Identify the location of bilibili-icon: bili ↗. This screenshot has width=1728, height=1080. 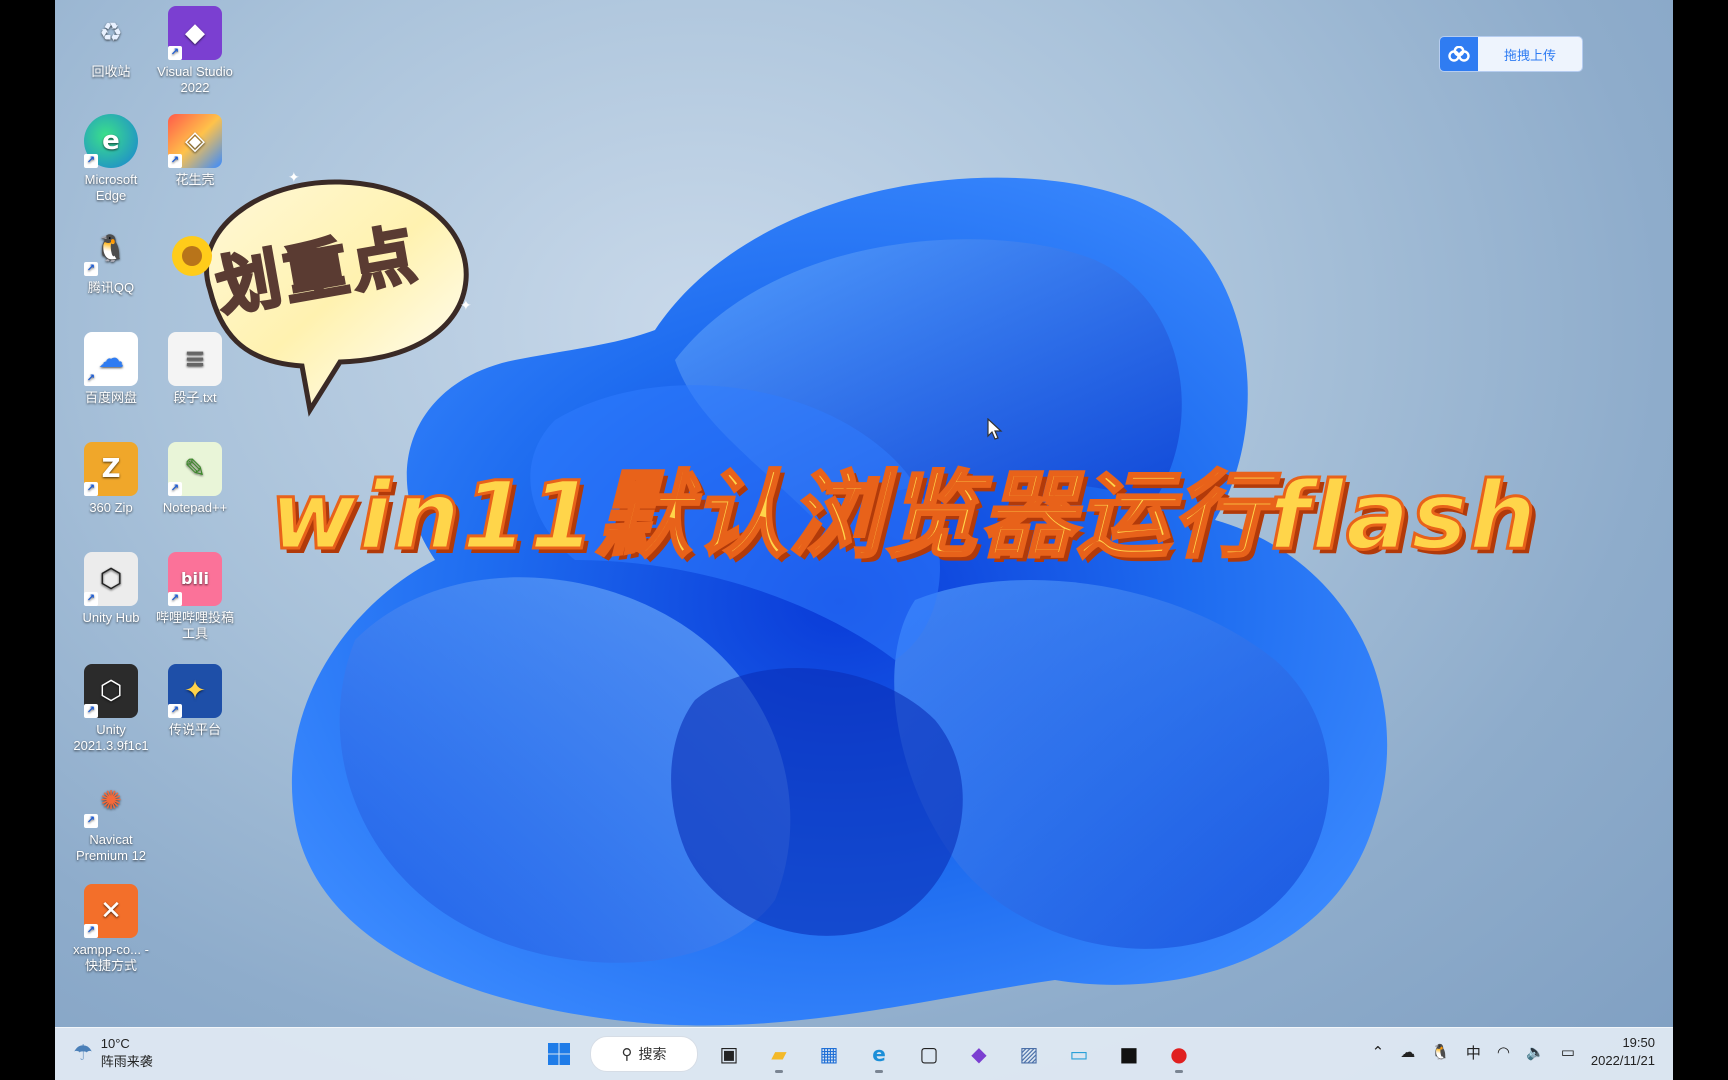
(195, 579).